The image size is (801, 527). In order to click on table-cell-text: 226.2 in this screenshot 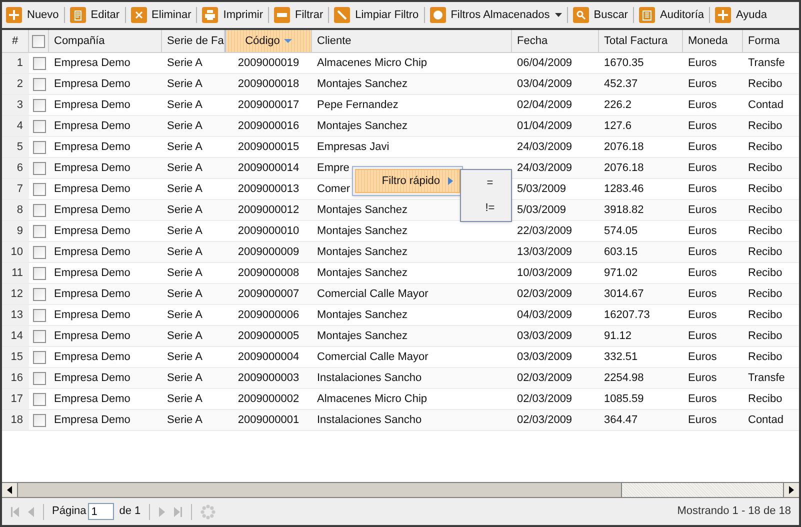, I will do `click(618, 105)`.